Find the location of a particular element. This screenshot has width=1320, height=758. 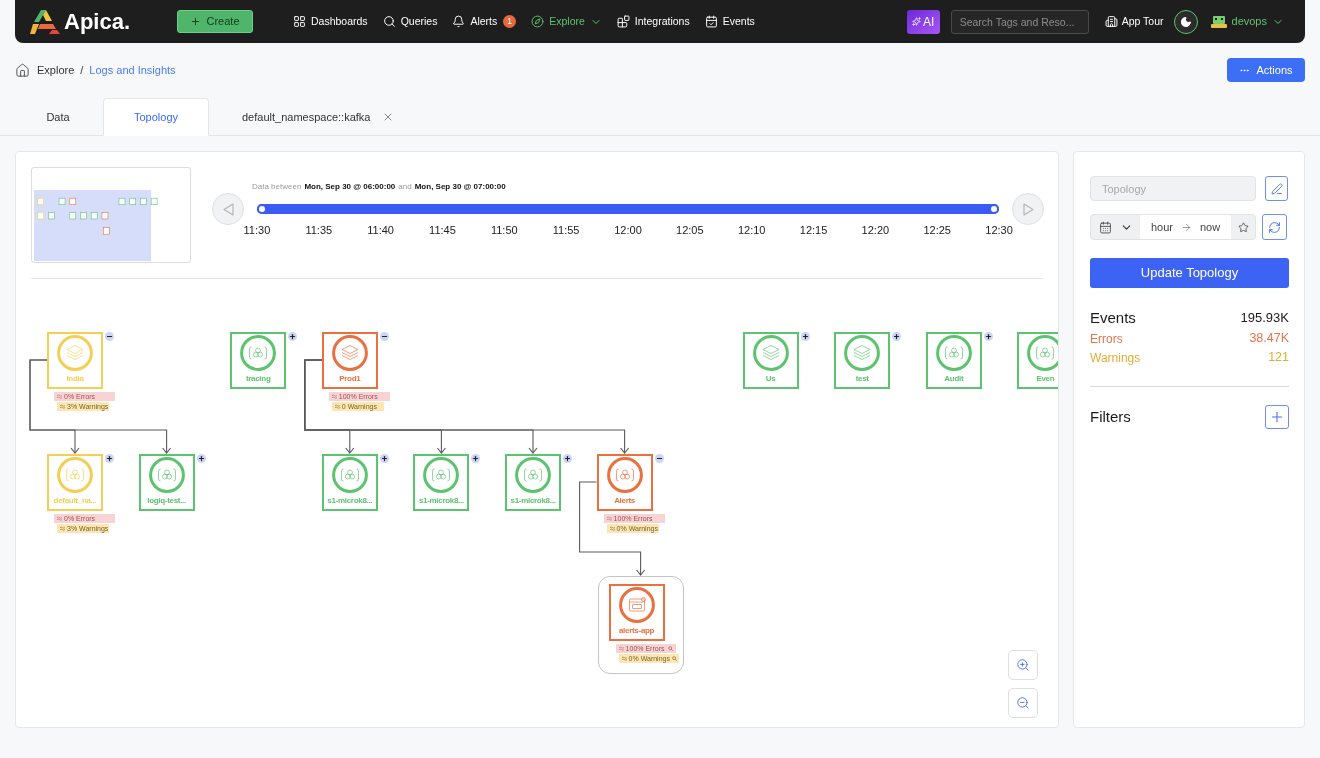

app-window-icon is located at coordinates (636, 605).